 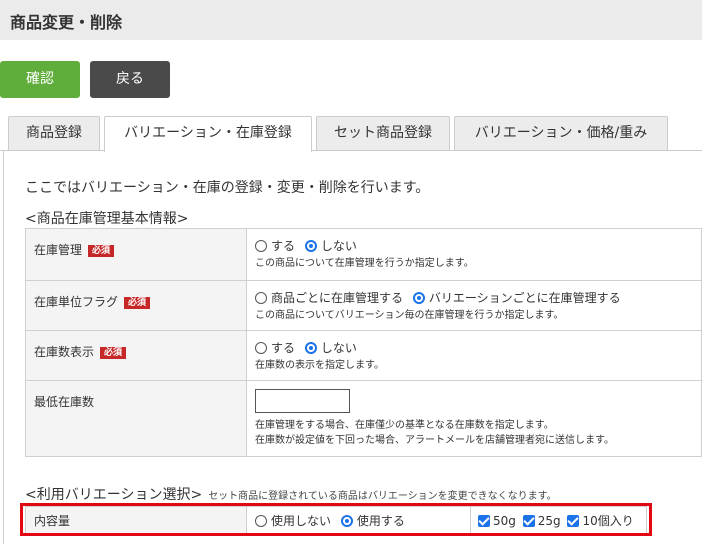 What do you see at coordinates (136, 254) in the screenshot?
I see `row-label-cell: 在庫管理 必須` at bounding box center [136, 254].